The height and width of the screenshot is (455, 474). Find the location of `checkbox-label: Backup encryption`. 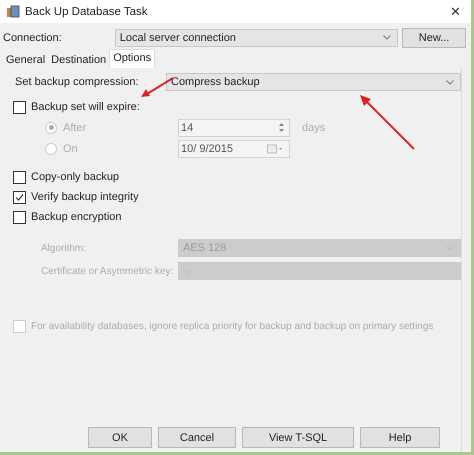

checkbox-label: Backup encryption is located at coordinates (76, 217).